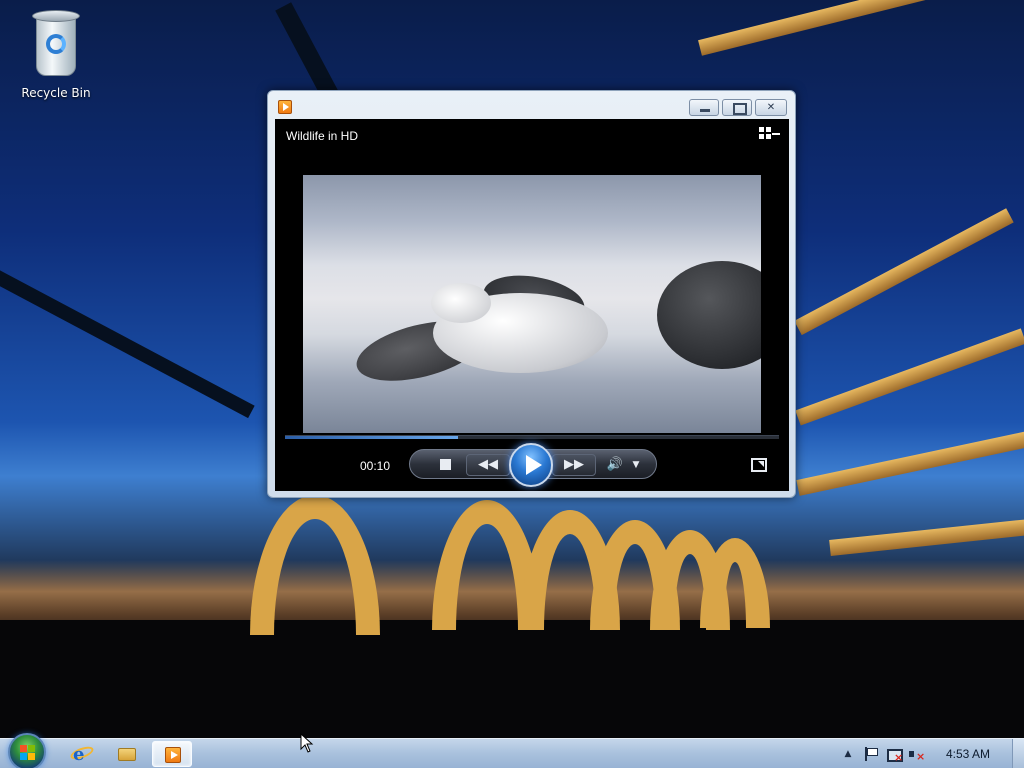 This screenshot has width=1024, height=768. What do you see at coordinates (759, 465) in the screenshot?
I see `fullscreen-button` at bounding box center [759, 465].